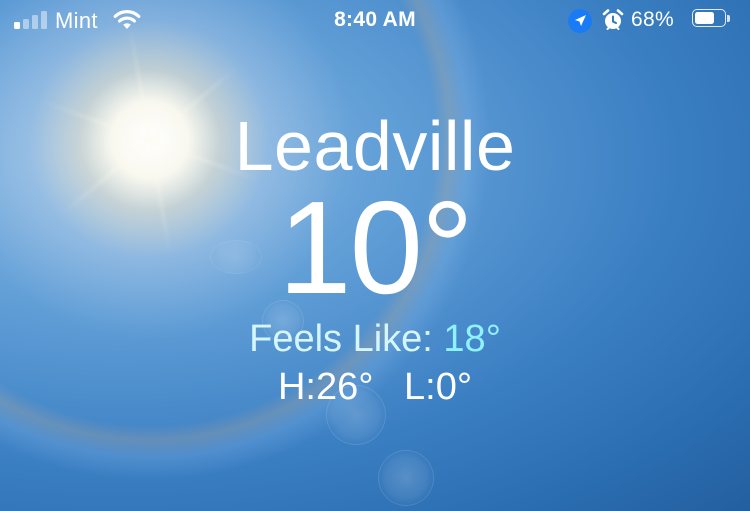 Image resolution: width=750 pixels, height=511 pixels. I want to click on status-bar: Mint 8:40 AM 68%, so click(375, 20).